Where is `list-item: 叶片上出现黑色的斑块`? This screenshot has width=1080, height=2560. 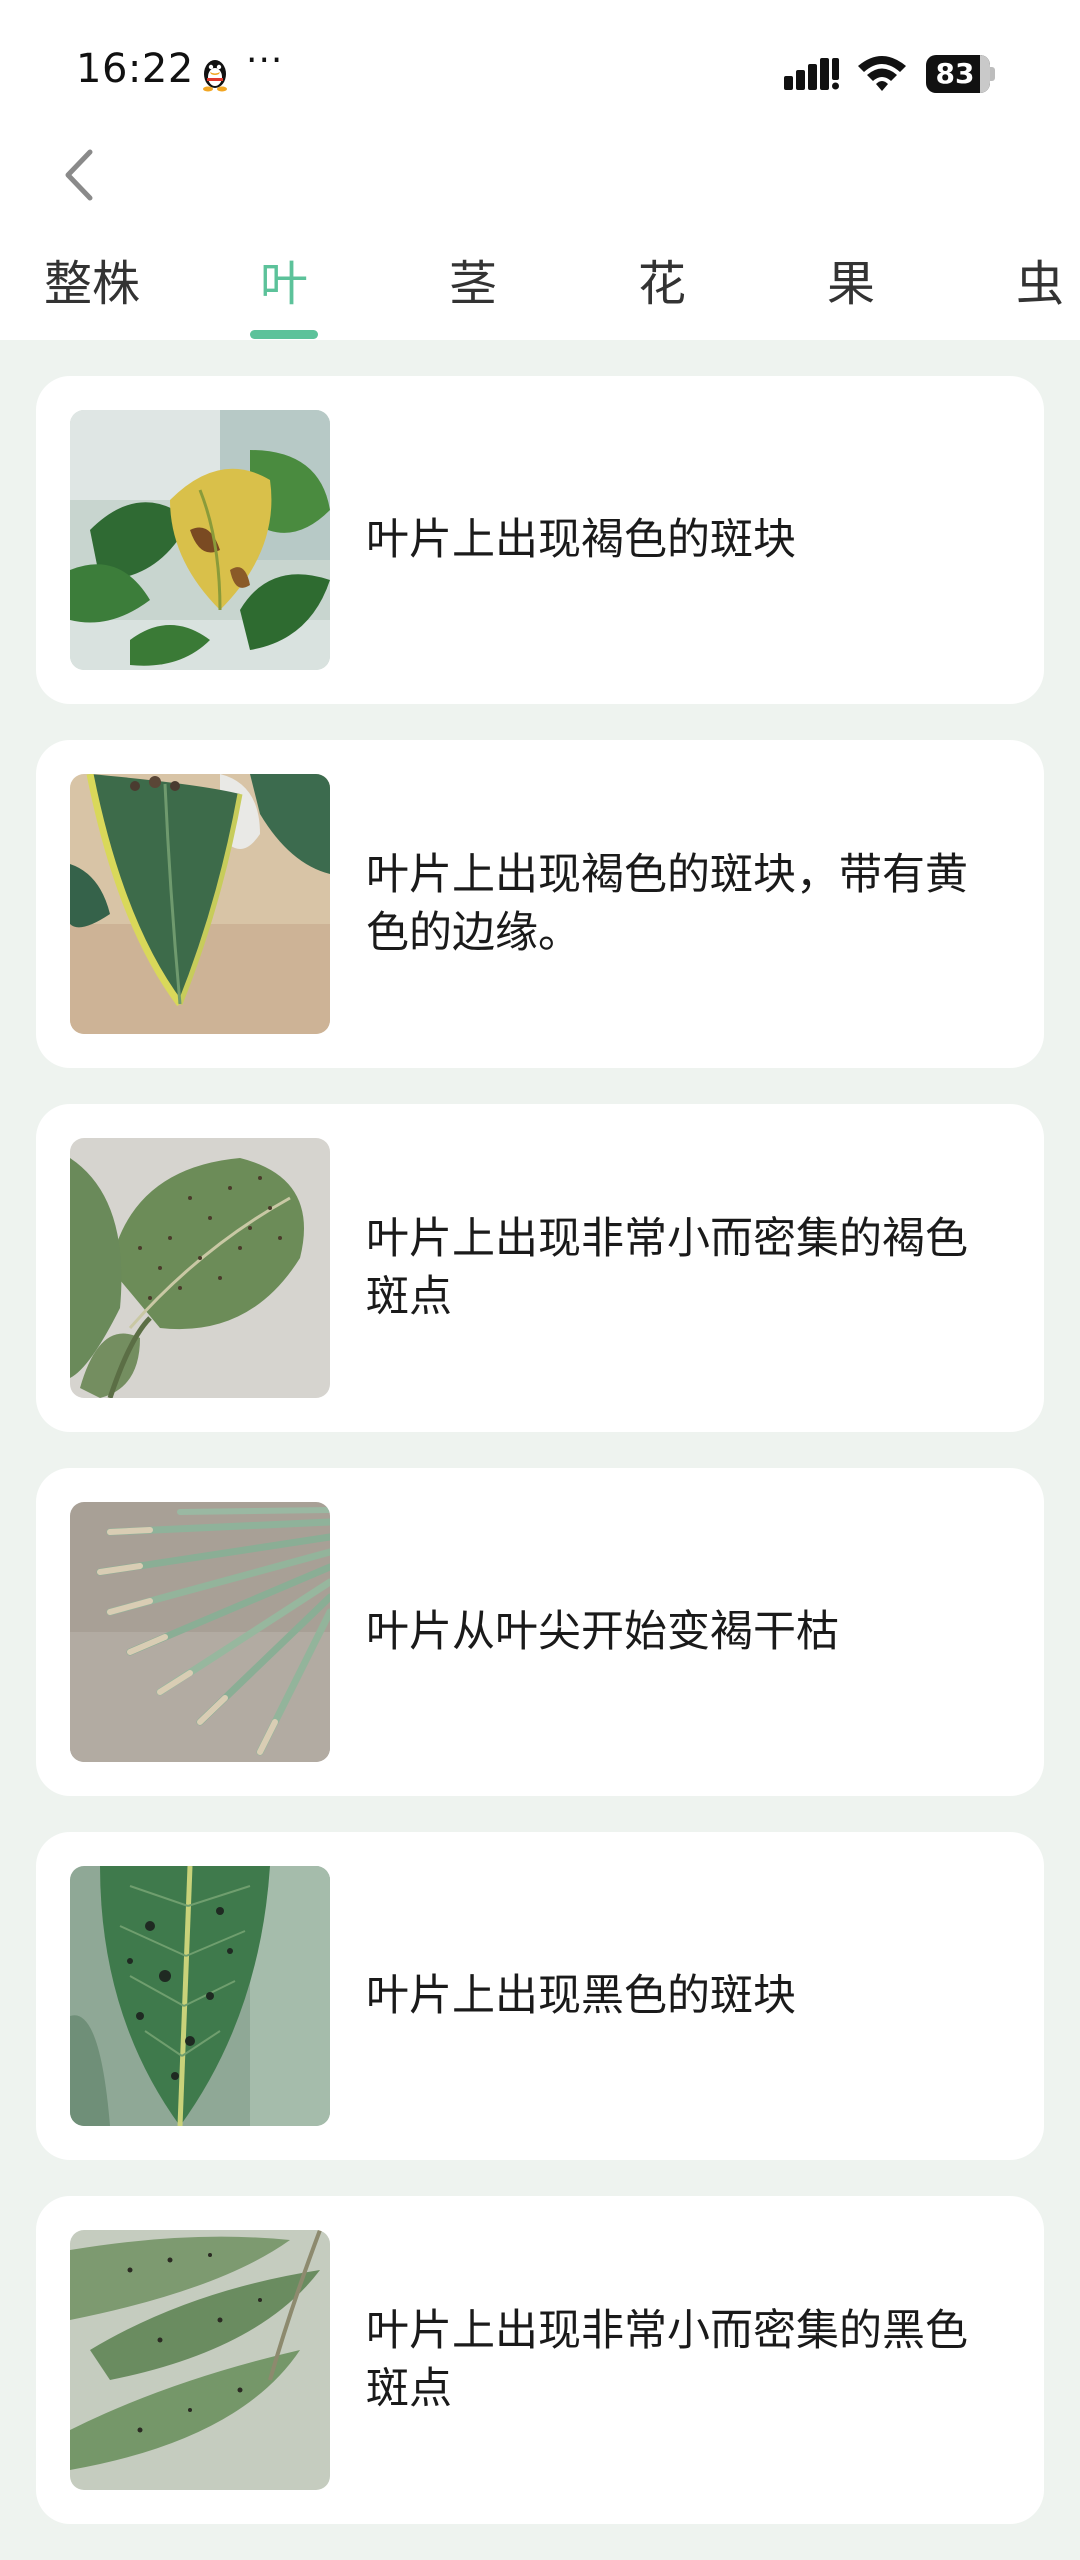 list-item: 叶片上出现黑色的斑块 is located at coordinates (540, 1996).